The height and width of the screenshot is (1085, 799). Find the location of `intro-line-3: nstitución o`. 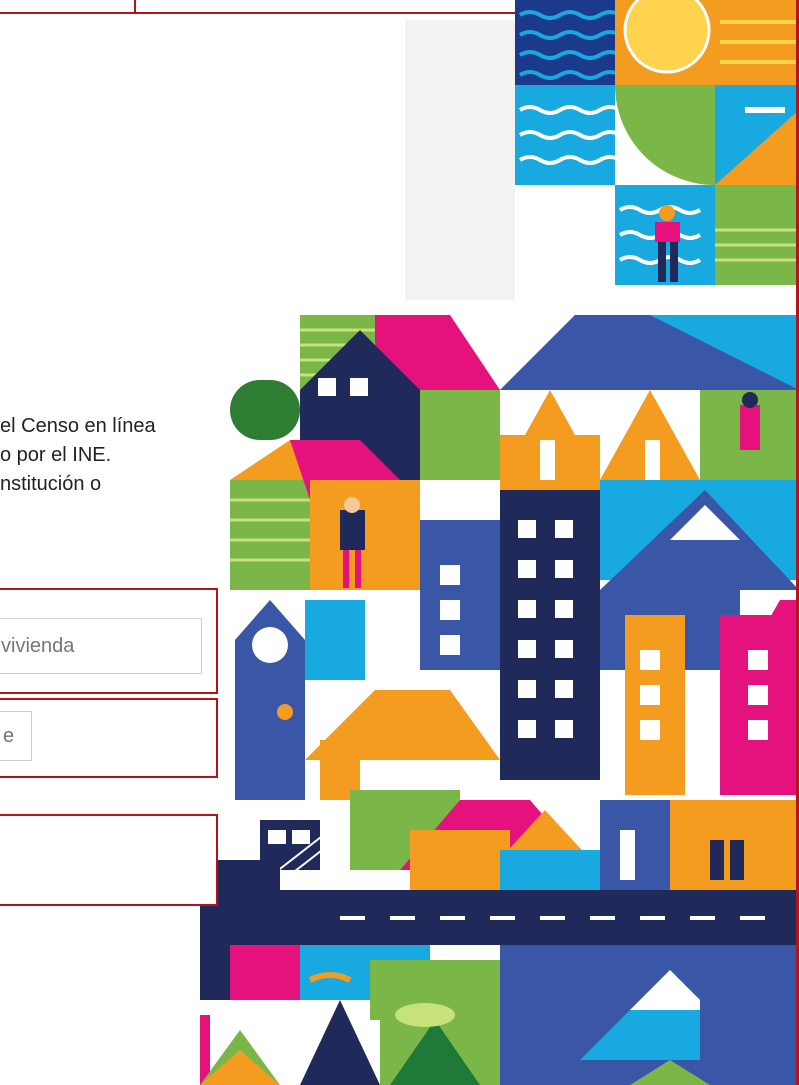

intro-line-3: nstitución o is located at coordinates (51, 484).